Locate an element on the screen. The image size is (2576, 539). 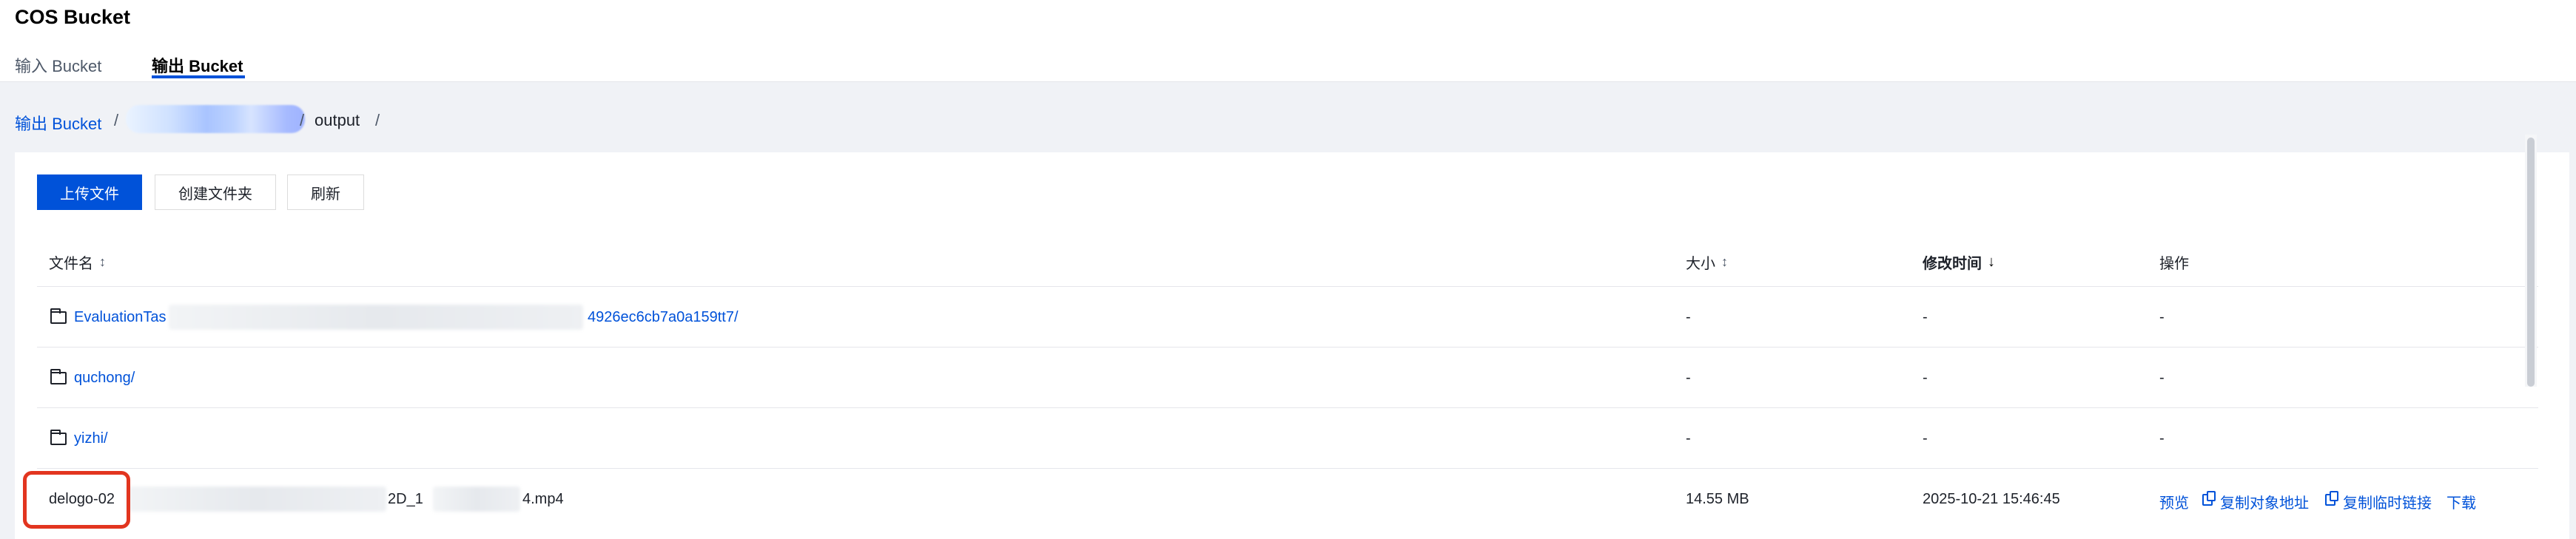
breadcrumb-current-folder: output is located at coordinates (337, 120).